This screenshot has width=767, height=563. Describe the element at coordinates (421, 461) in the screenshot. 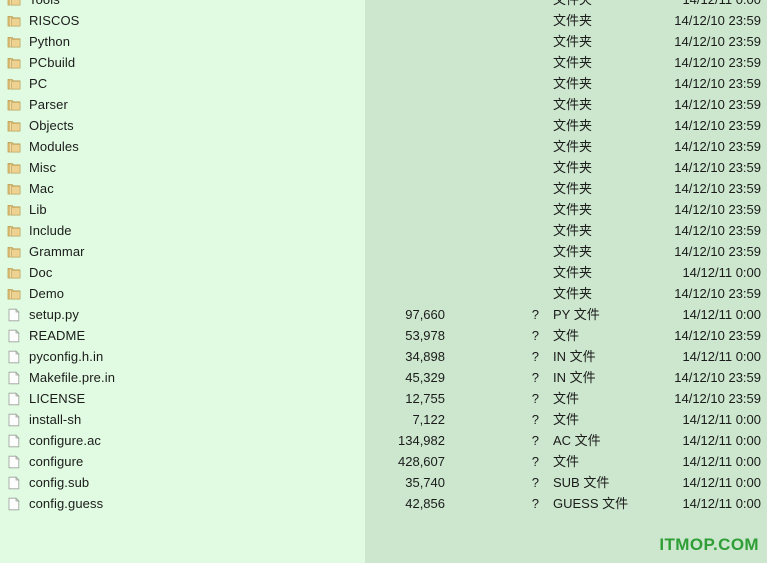

I see `file-size-cell: 428,607` at that location.